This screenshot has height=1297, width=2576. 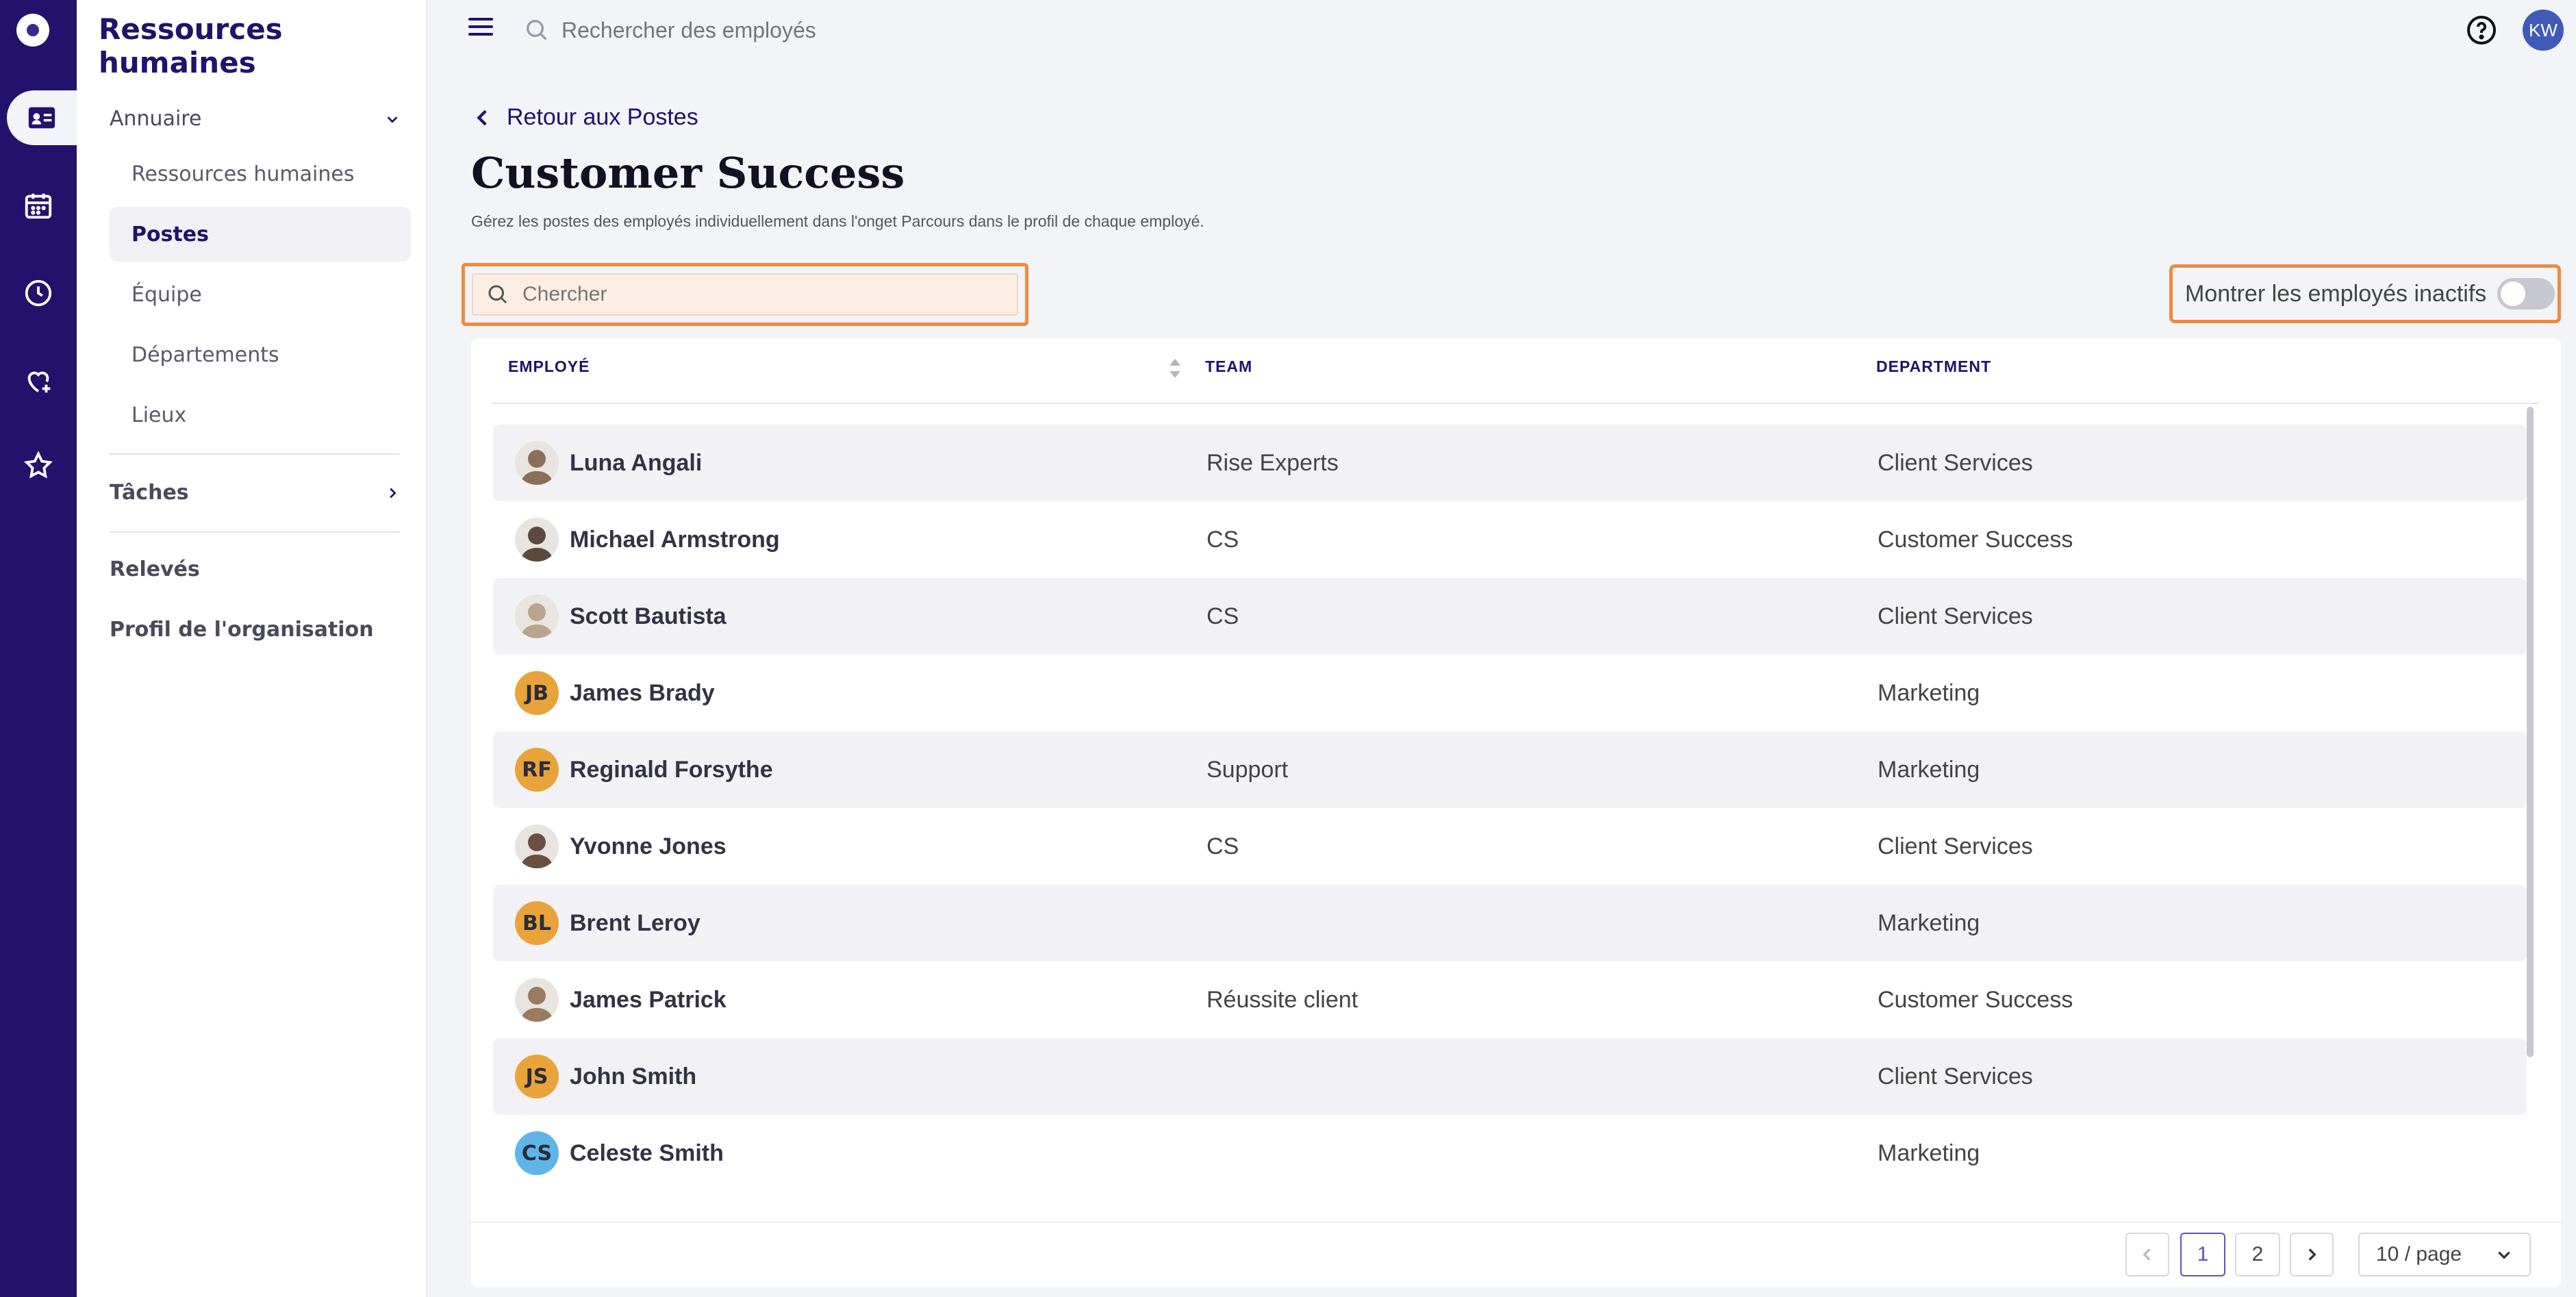 What do you see at coordinates (1510, 1153) in the screenshot?
I see `table-row: CS Celeste Smith Marketing` at bounding box center [1510, 1153].